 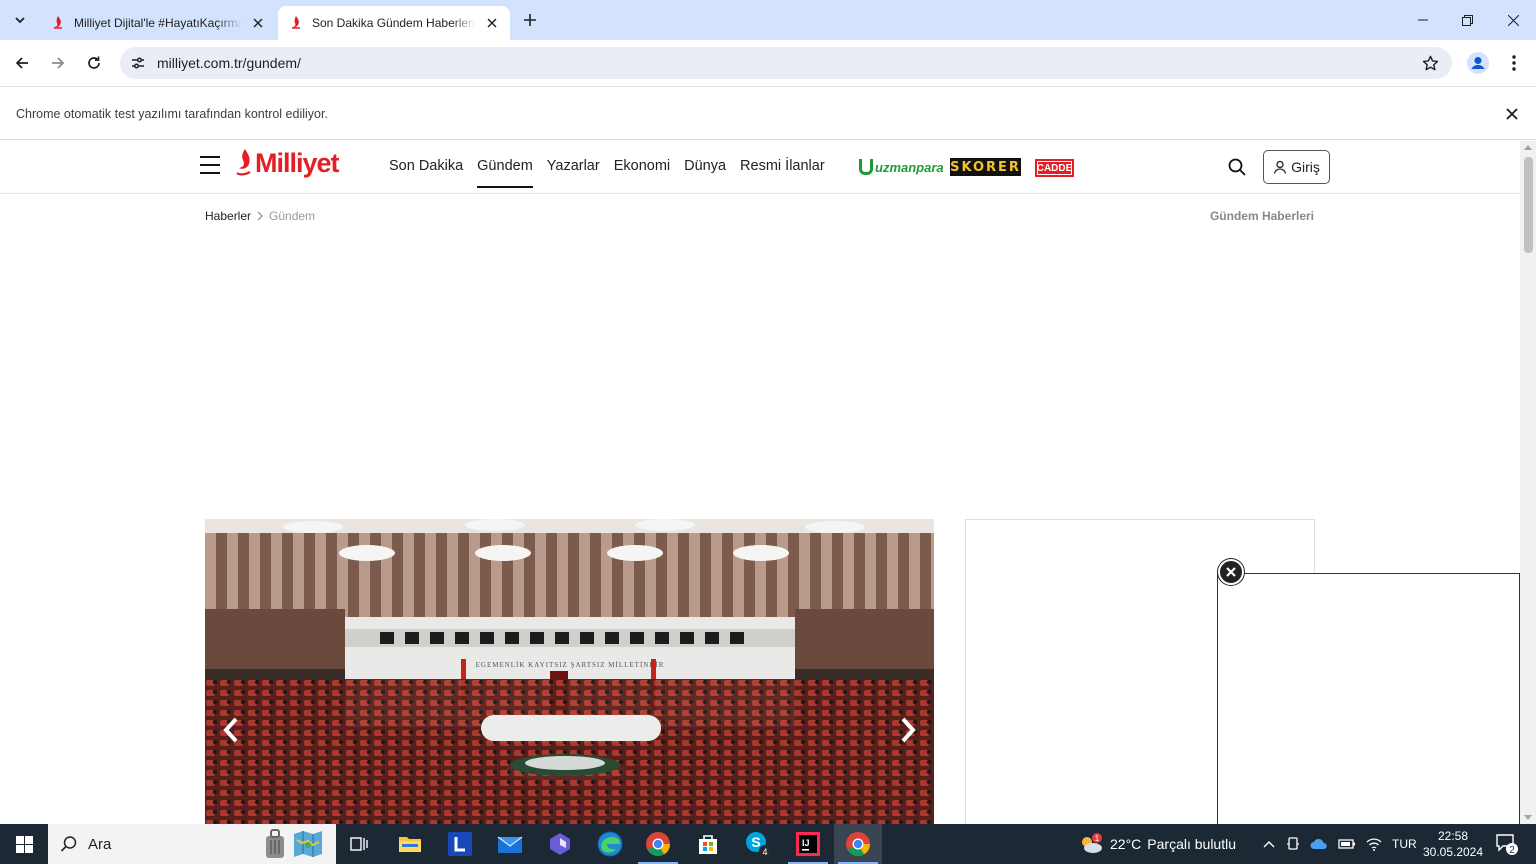 I want to click on taskbar-app-hex, so click(x=560, y=844).